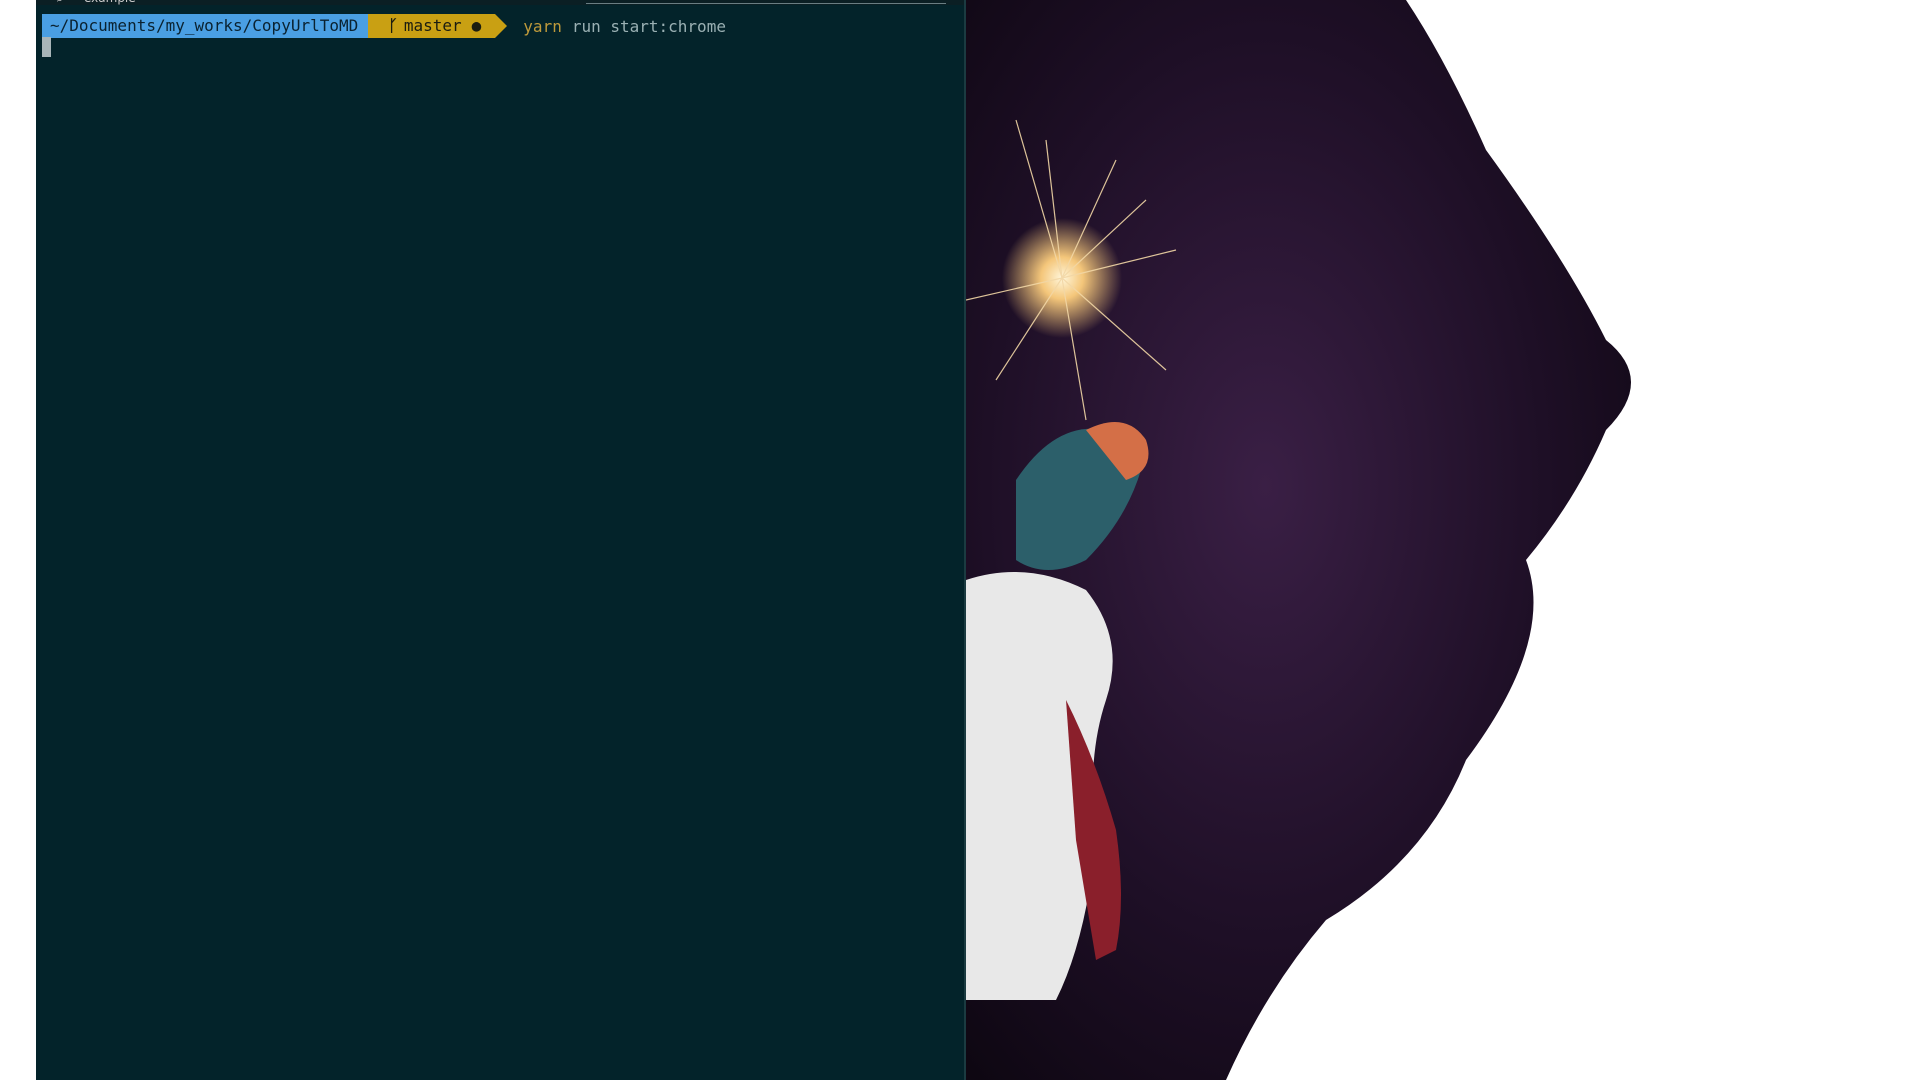  What do you see at coordinates (46, 47) in the screenshot?
I see `terminal-cursor` at bounding box center [46, 47].